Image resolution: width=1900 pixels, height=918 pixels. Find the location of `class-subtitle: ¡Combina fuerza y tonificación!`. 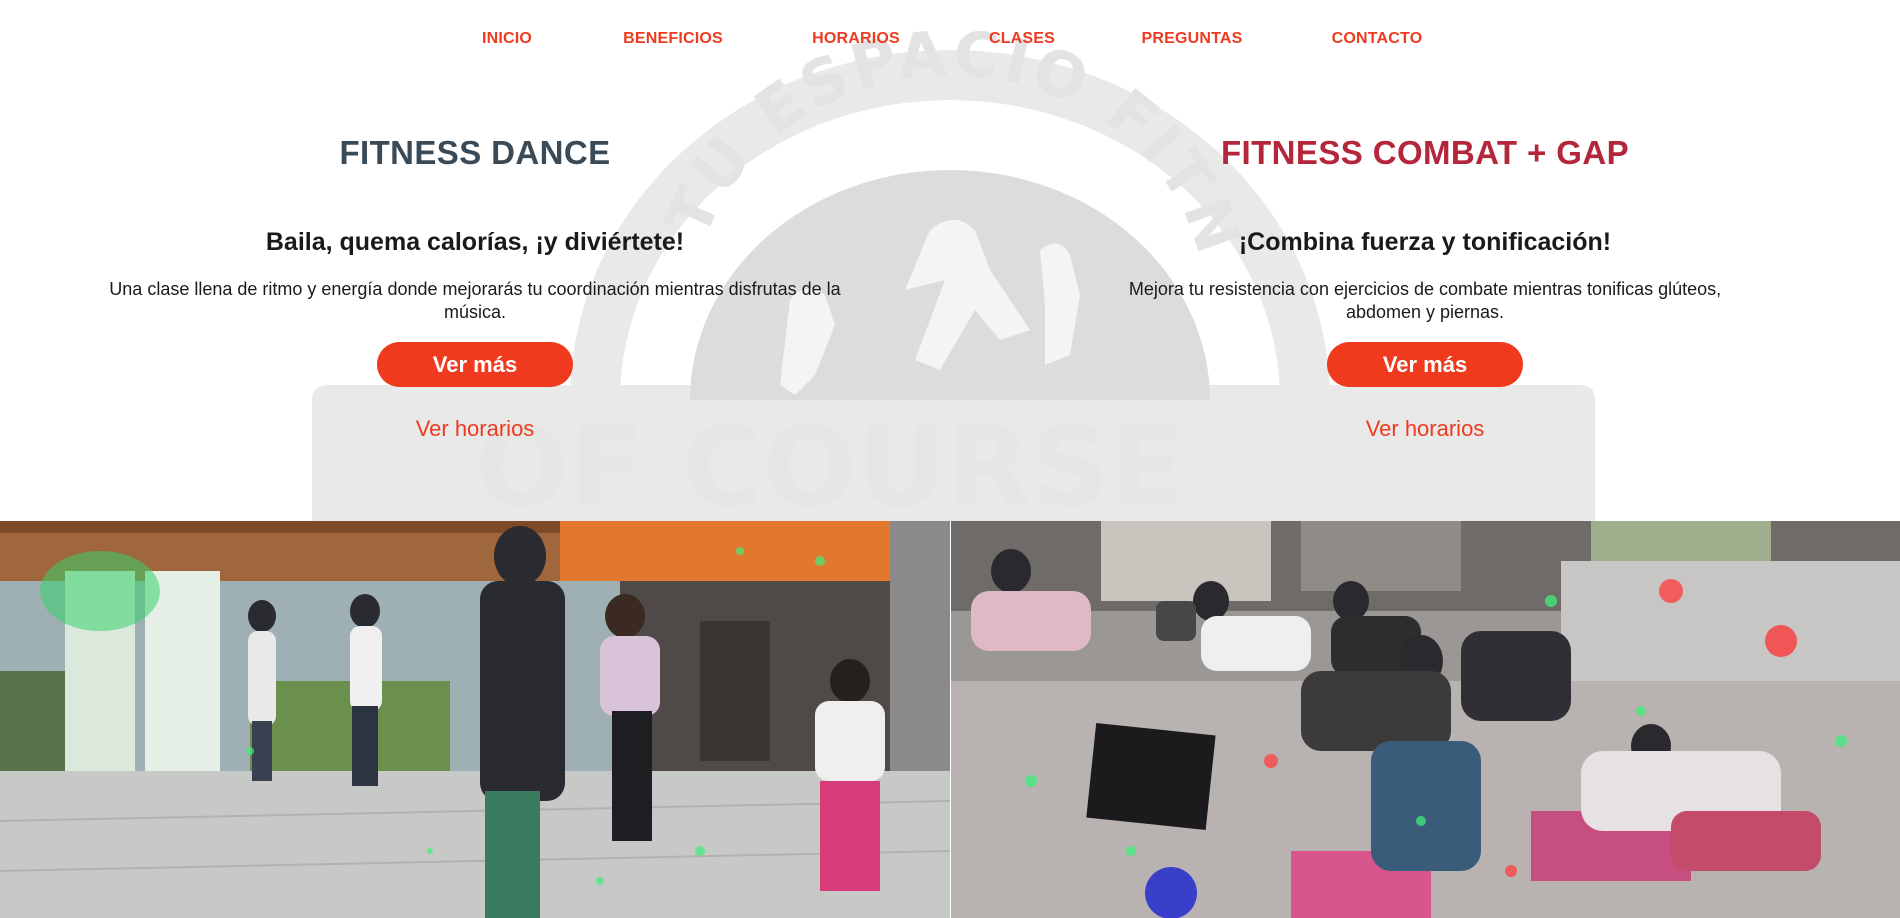

class-subtitle: ¡Combina fuerza y tonificación! is located at coordinates (1425, 242).